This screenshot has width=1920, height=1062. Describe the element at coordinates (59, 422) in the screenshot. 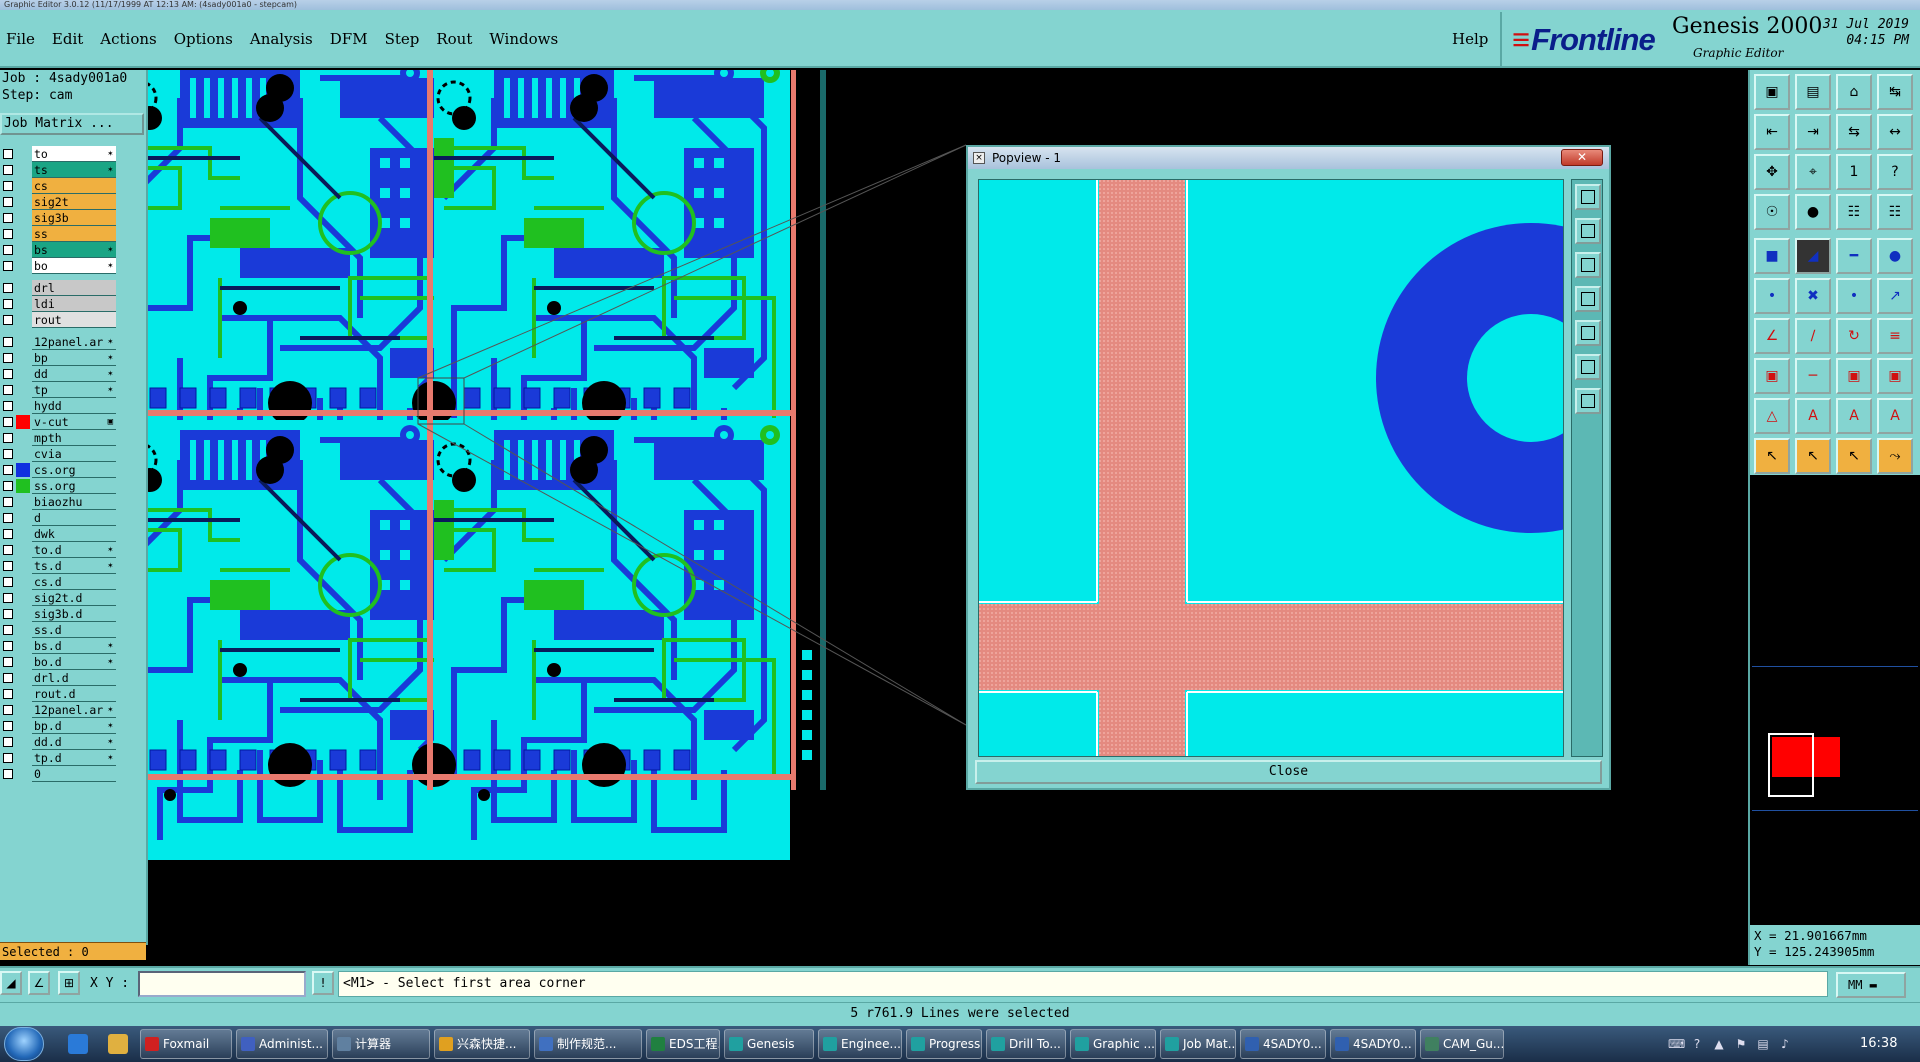

I see `layer-row: v-cut ▣` at that location.